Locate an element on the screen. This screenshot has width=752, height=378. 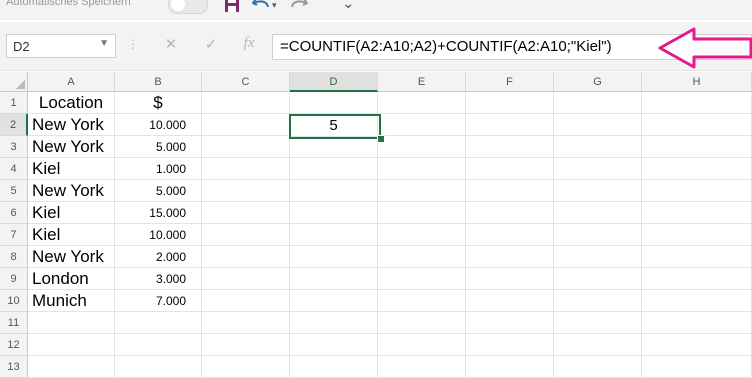
cell-E10 is located at coordinates (422, 301).